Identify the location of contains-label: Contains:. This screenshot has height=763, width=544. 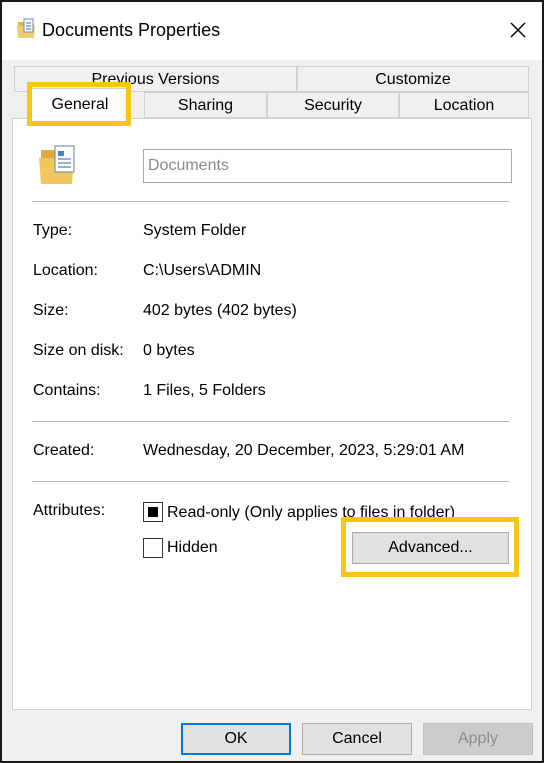
(67, 390).